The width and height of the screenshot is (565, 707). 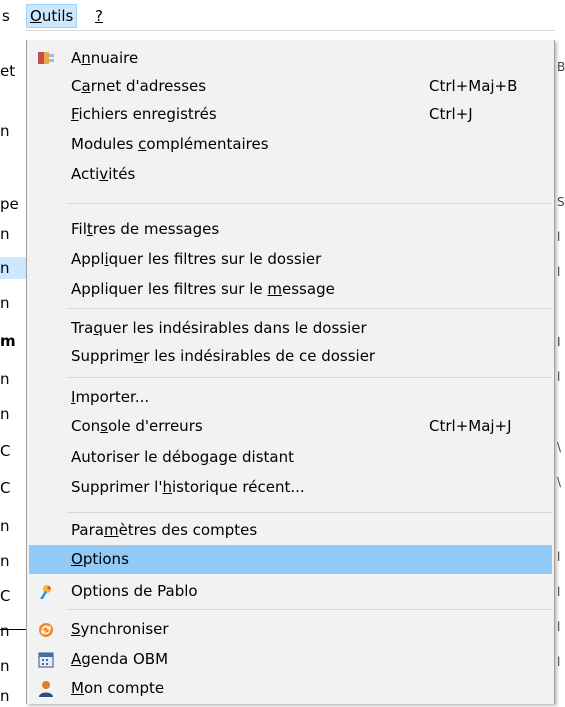 I want to click on menu-item-annuaire: Annuaire, so click(x=290, y=58).